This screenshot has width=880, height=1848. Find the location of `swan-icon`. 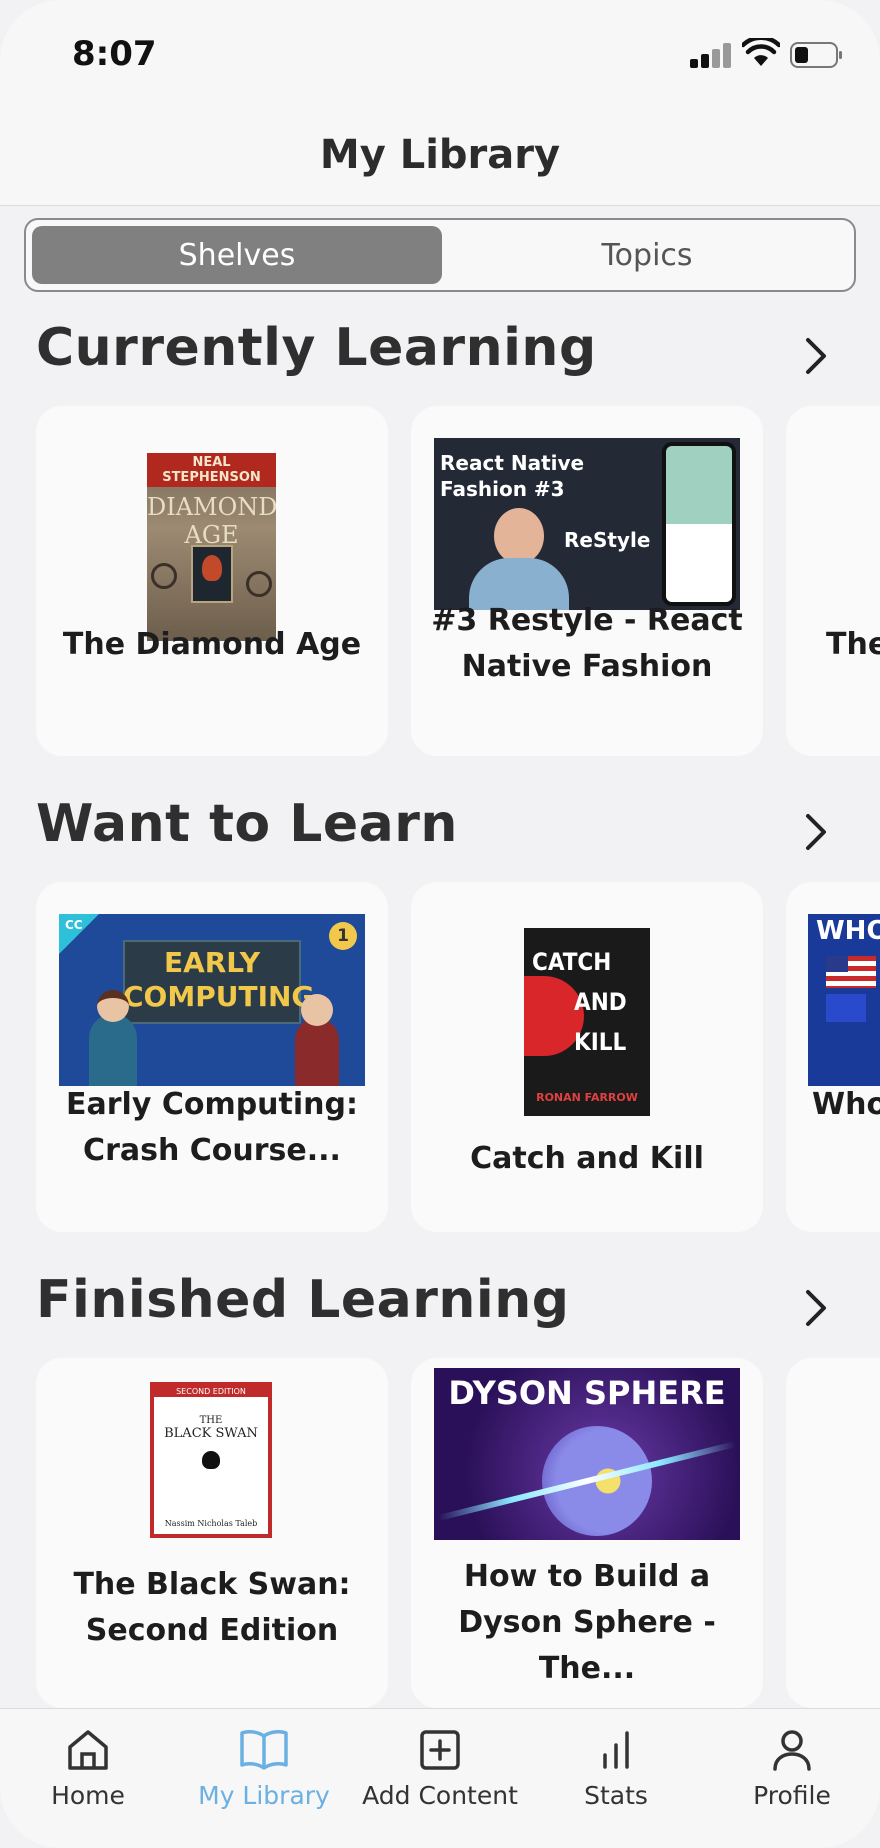

swan-icon is located at coordinates (211, 1460).